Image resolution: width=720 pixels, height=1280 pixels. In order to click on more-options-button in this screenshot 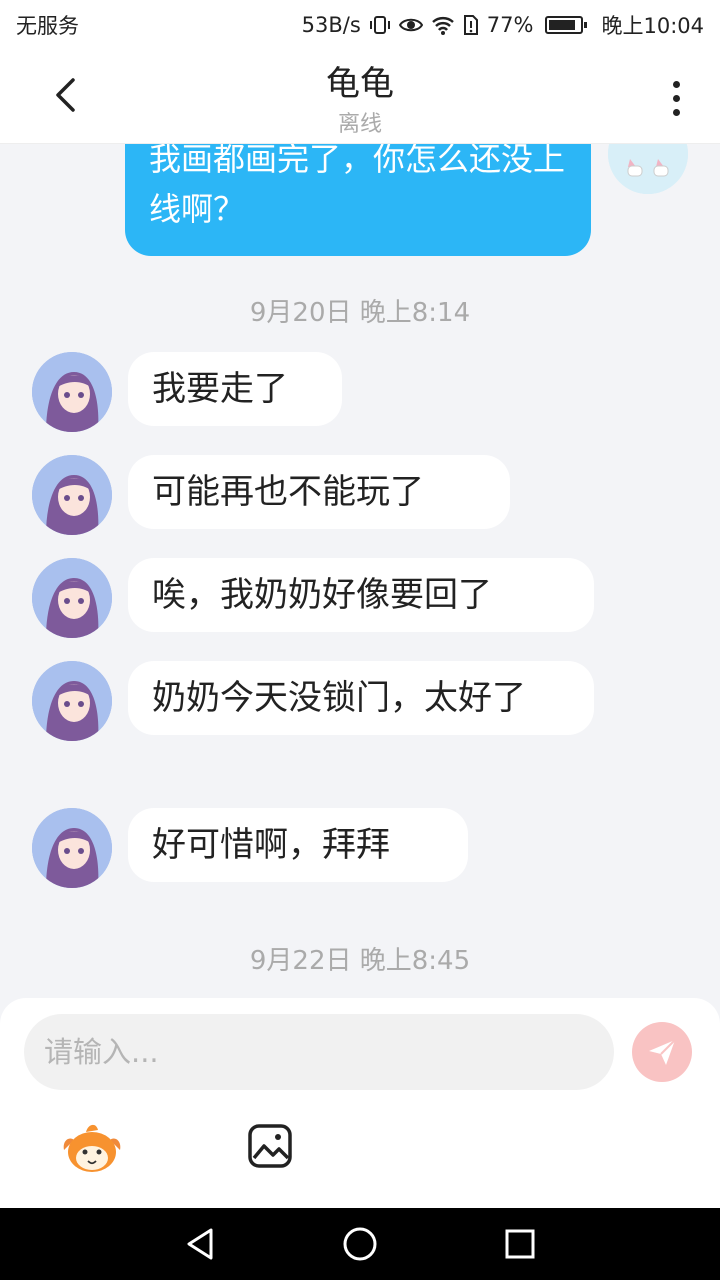, I will do `click(676, 98)`.